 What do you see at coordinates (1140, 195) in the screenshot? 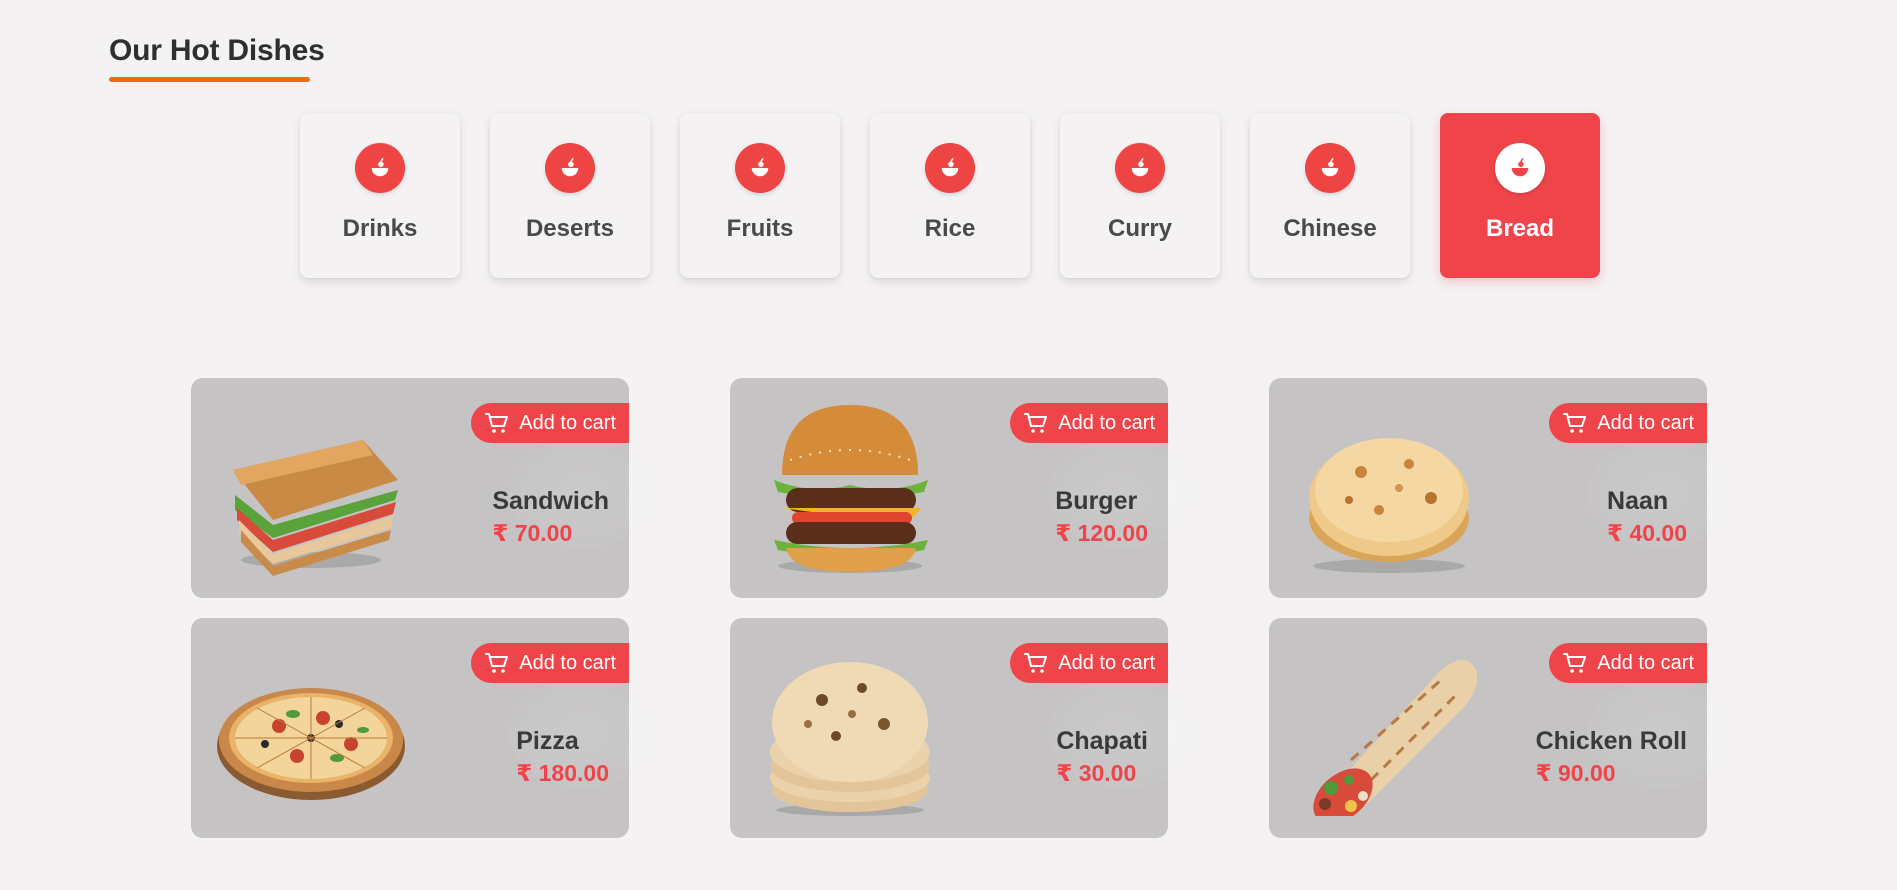
I see `category-curry: Curry` at bounding box center [1140, 195].